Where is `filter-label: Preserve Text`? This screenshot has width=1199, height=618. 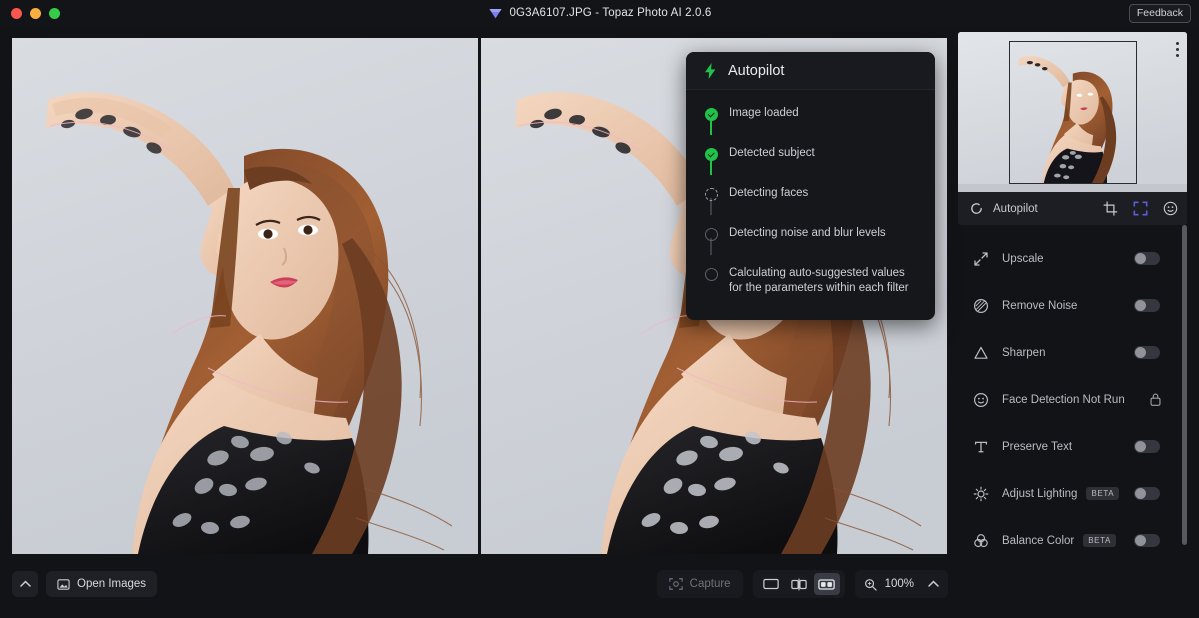
filter-label: Preserve Text is located at coordinates (1037, 446).